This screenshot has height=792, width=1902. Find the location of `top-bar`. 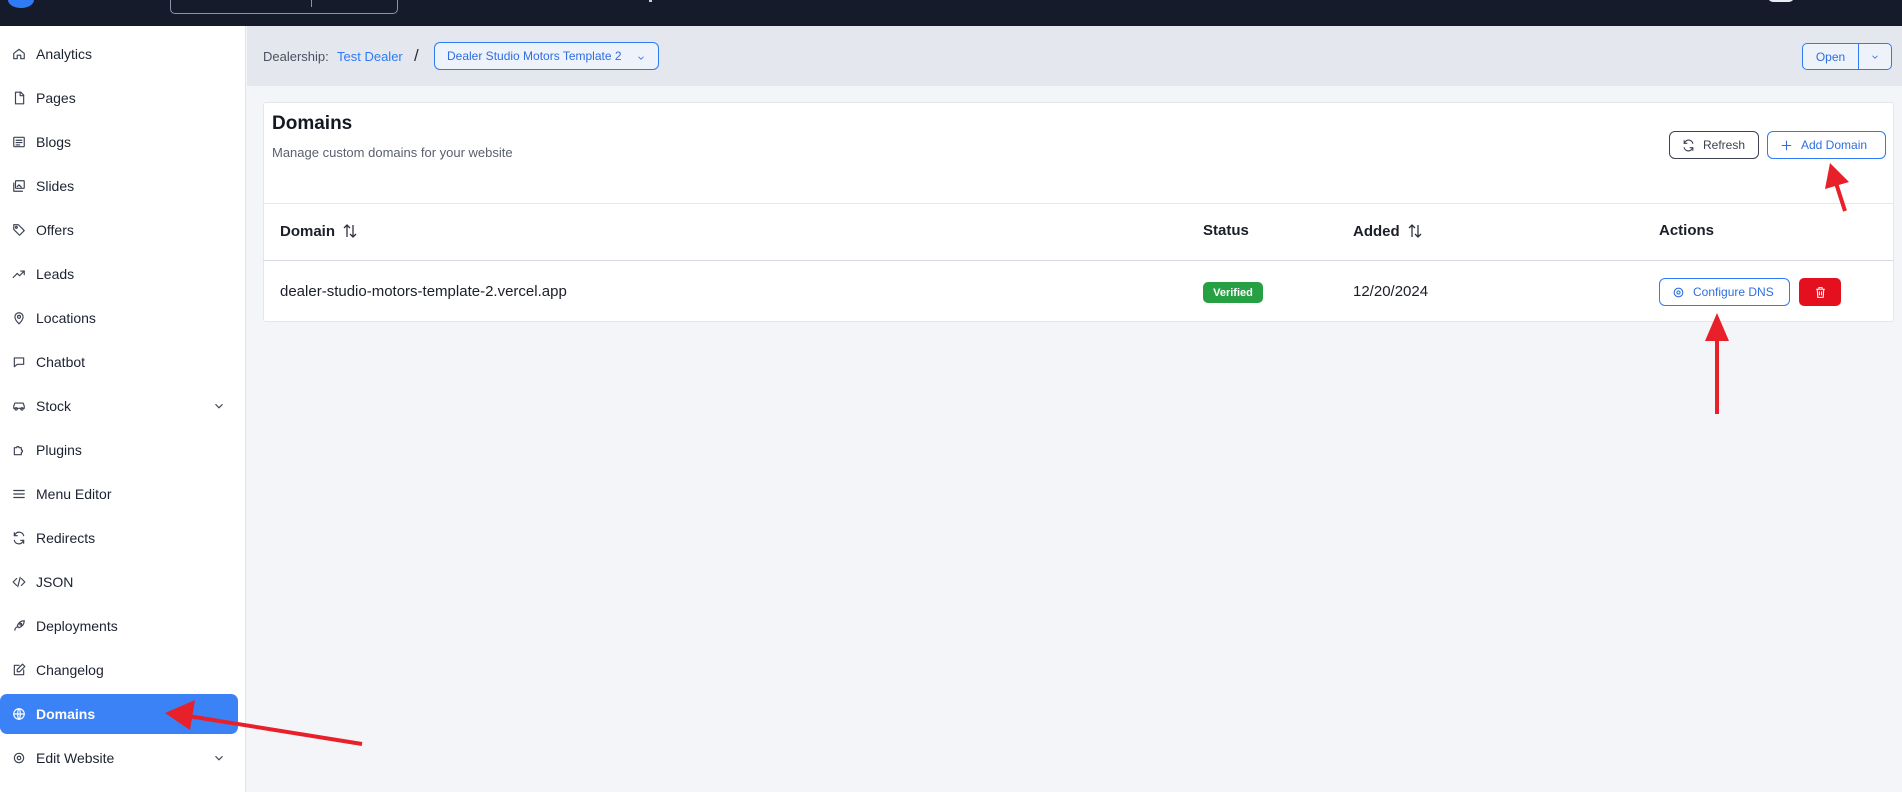

top-bar is located at coordinates (951, 13).